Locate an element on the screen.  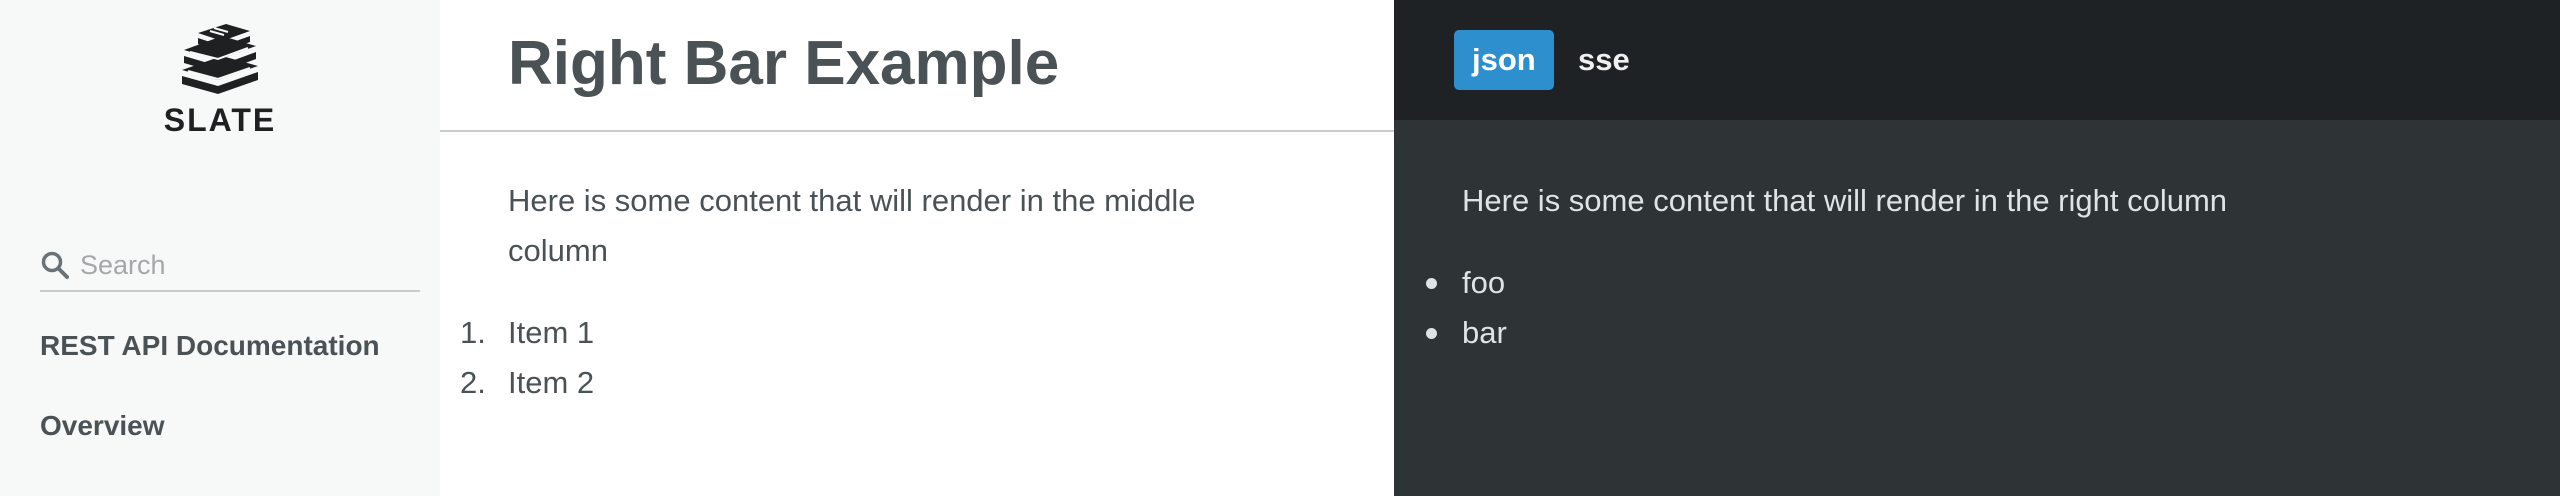
ordered-list: 1. Item 1 2. Item 2 is located at coordinates (527, 358).